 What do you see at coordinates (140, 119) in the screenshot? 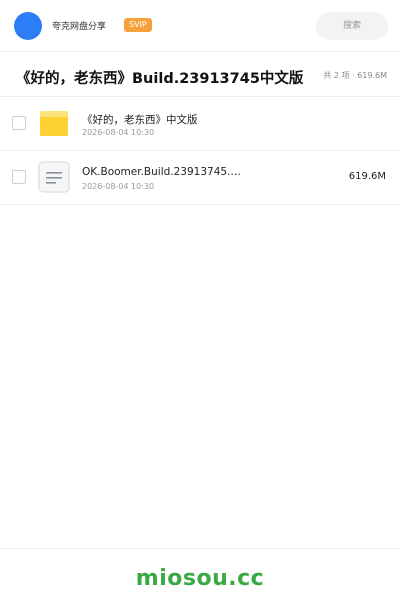
I see `file-name: 《好的，老东西》中文版` at bounding box center [140, 119].